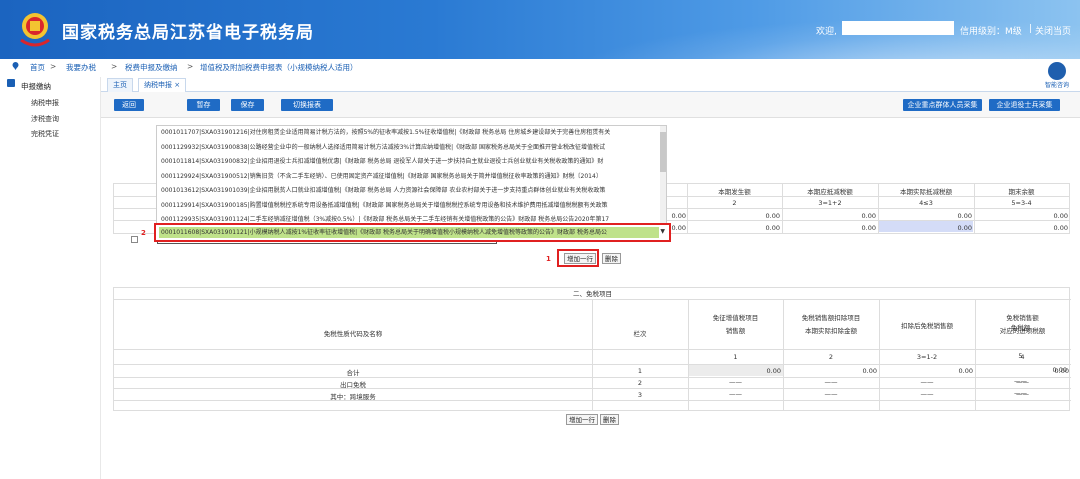 The height and width of the screenshot is (479, 1080). What do you see at coordinates (548, 259) in the screenshot?
I see `step-marker-1: 1` at bounding box center [548, 259].